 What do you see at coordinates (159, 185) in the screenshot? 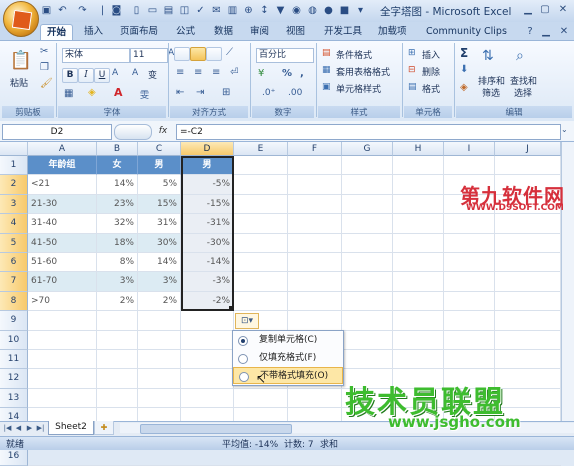
I see `table-cell: 5%` at bounding box center [159, 185].